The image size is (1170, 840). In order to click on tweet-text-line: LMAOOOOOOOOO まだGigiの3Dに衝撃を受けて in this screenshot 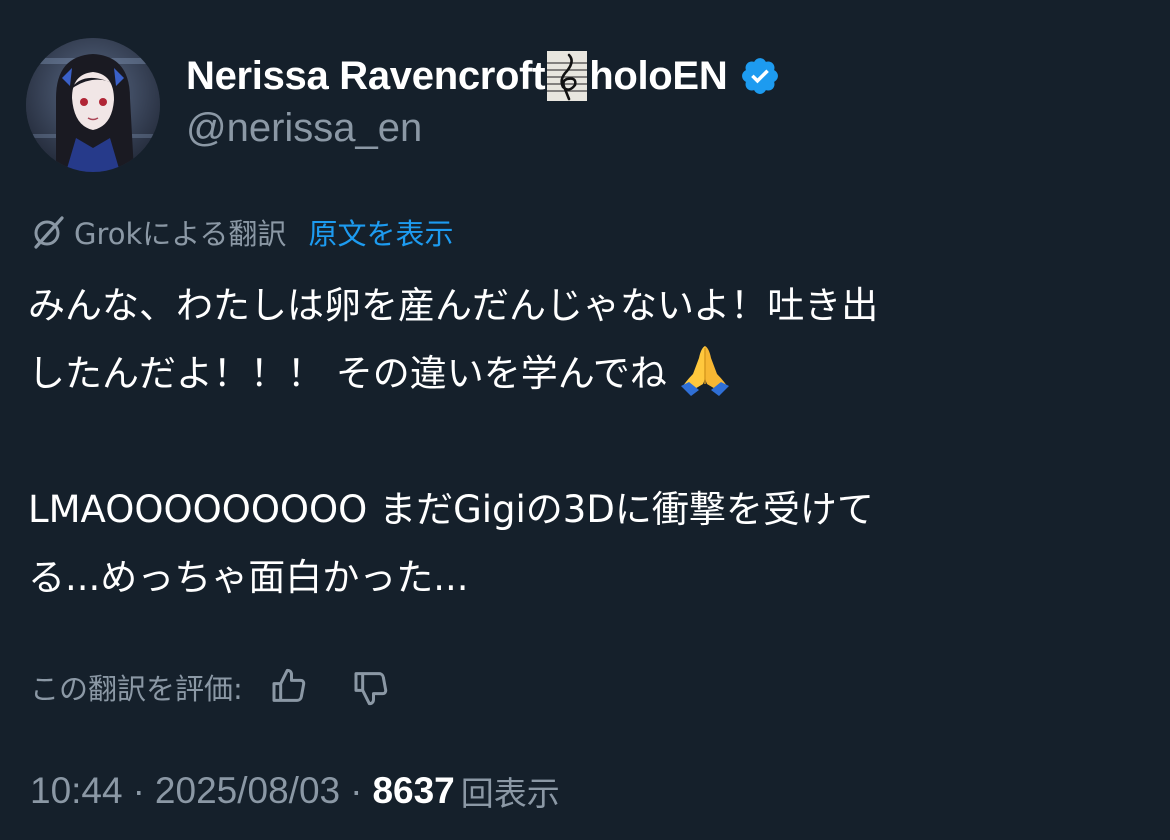, I will do `click(451, 509)`.